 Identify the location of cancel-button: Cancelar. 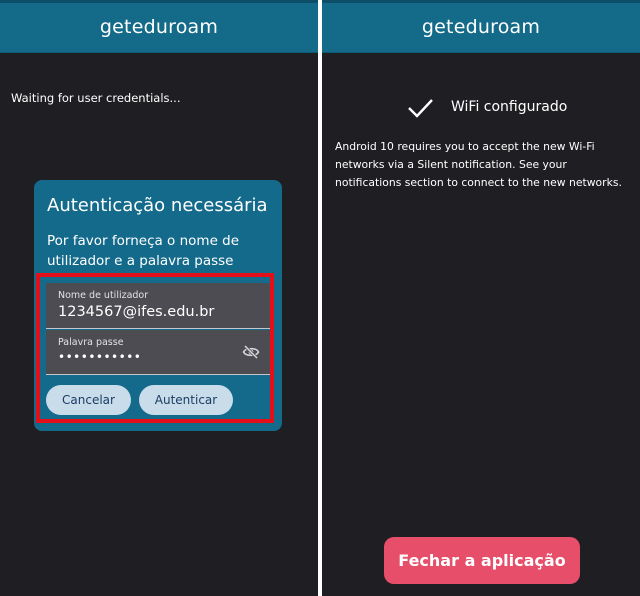
(88, 400).